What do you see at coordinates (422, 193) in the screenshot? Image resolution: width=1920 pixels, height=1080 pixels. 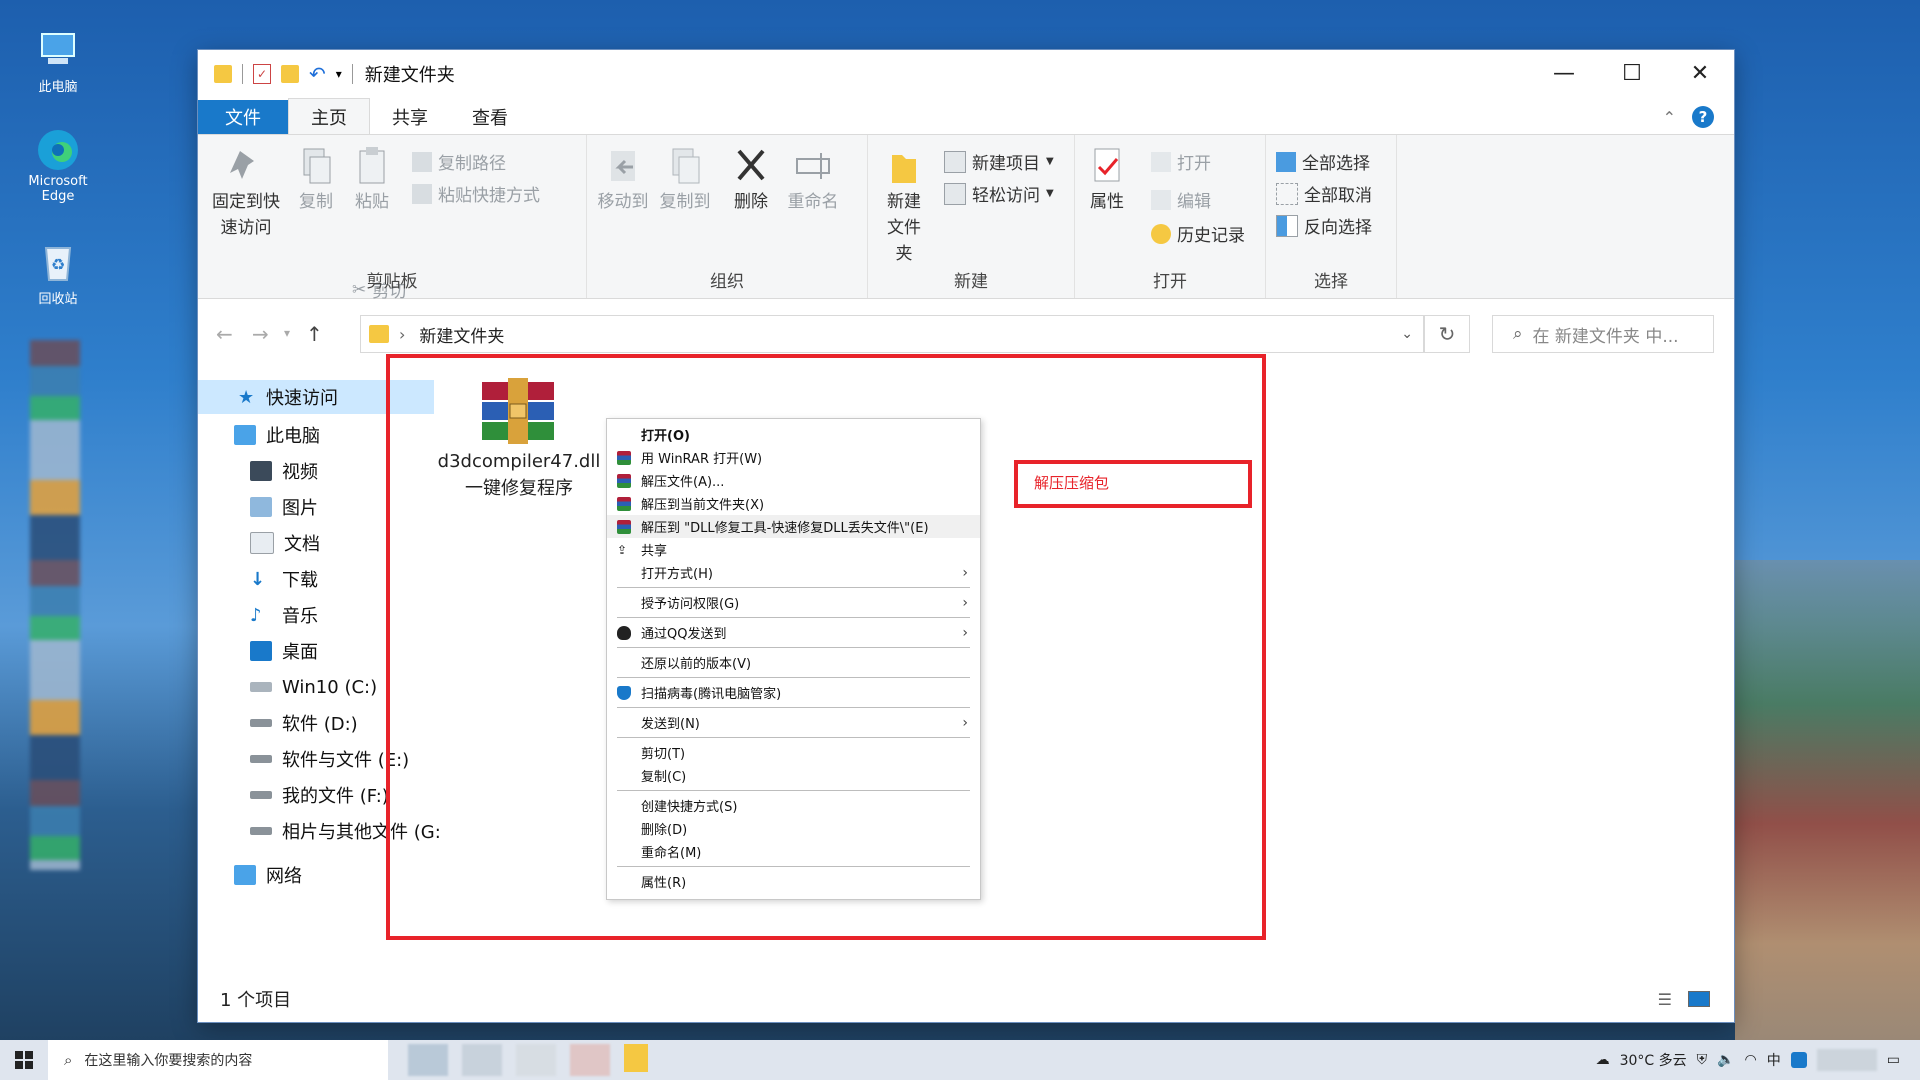 I see `paste-shortcut-icon` at bounding box center [422, 193].